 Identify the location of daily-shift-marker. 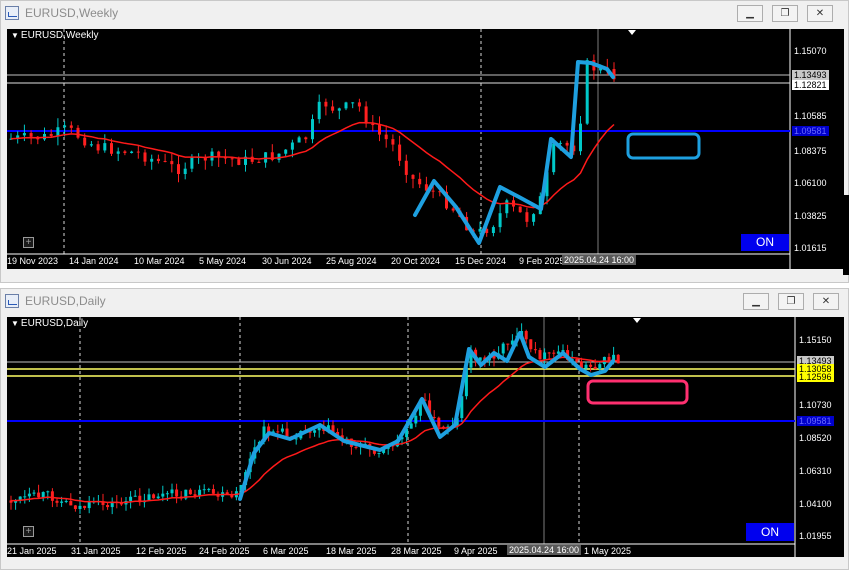
(637, 320).